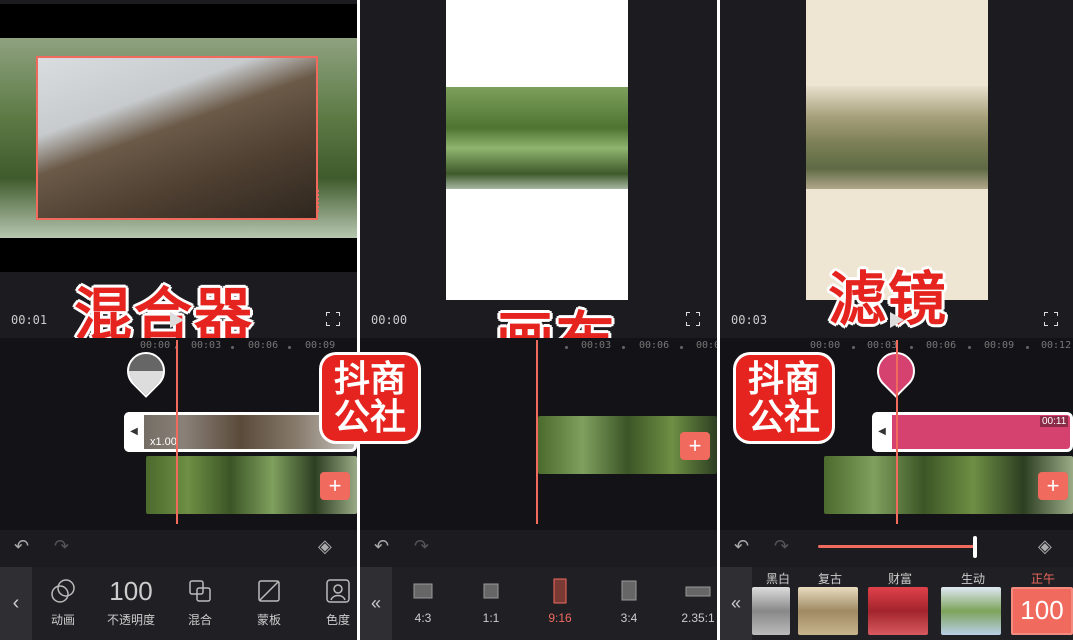  Describe the element at coordinates (538, 548) in the screenshot. I see `edit-controls: ↶ ↷` at that location.